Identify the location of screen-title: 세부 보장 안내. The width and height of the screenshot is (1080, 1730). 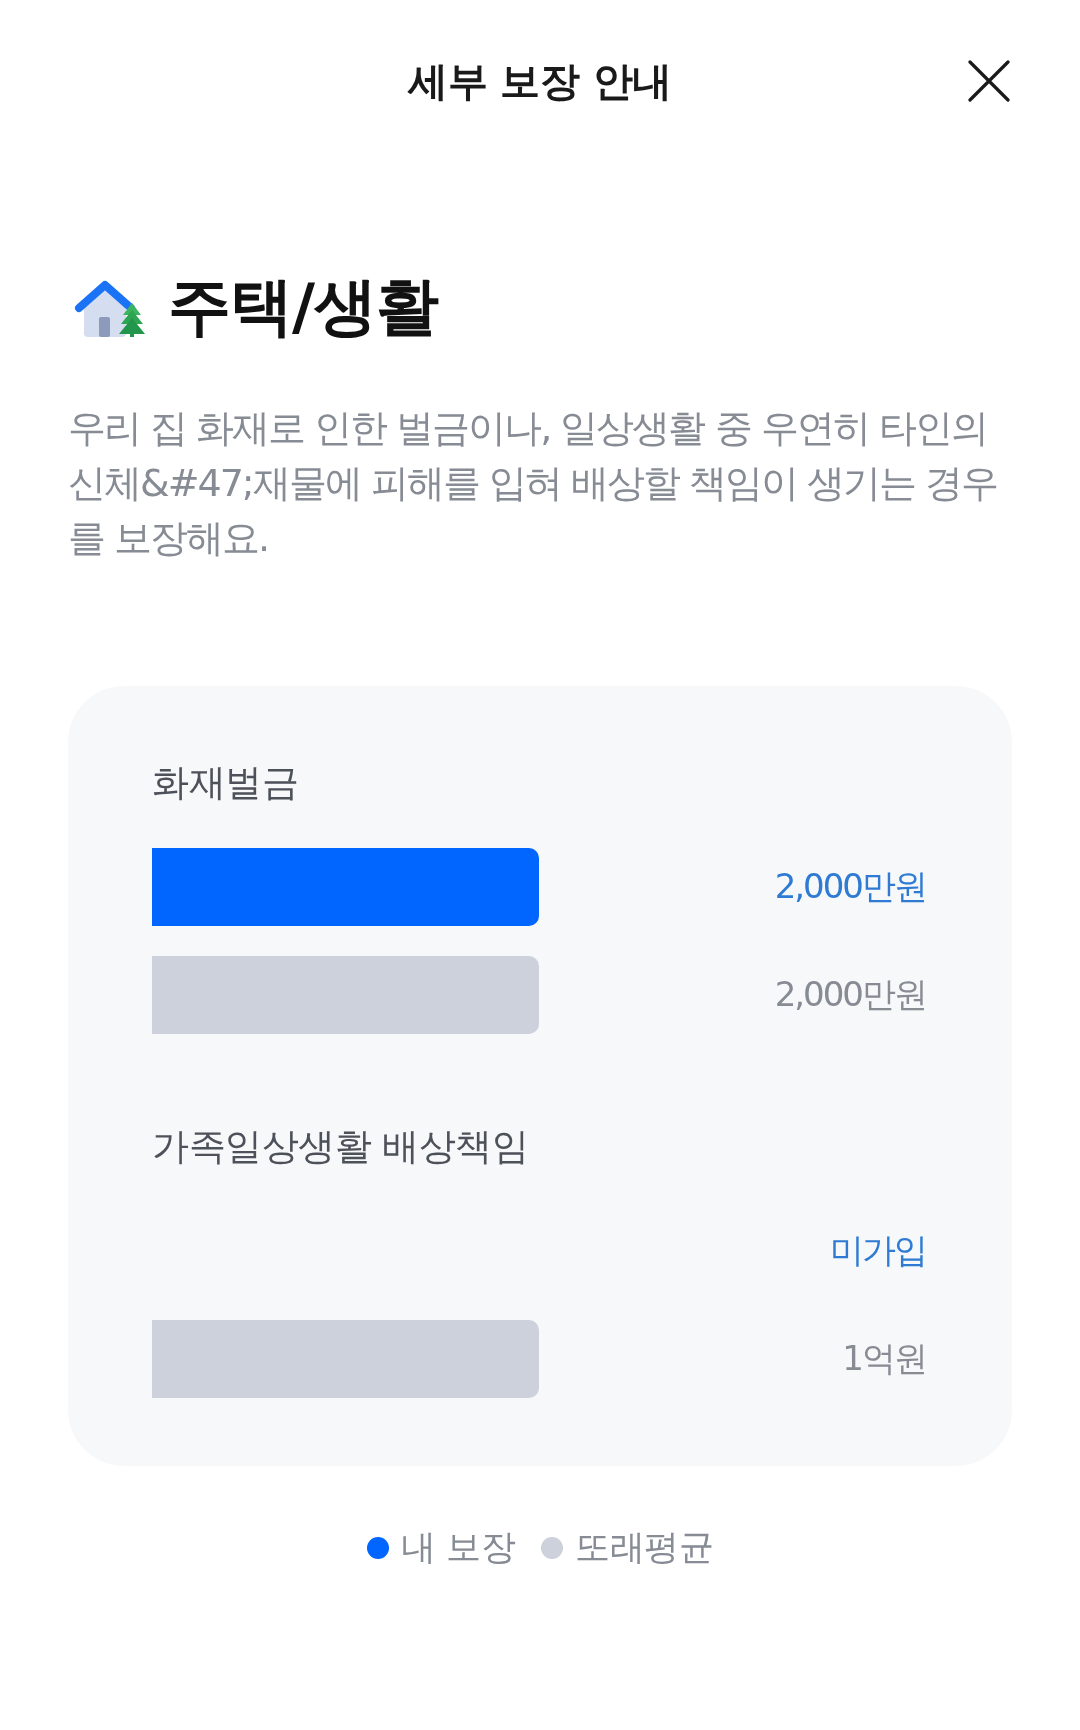
(540, 81).